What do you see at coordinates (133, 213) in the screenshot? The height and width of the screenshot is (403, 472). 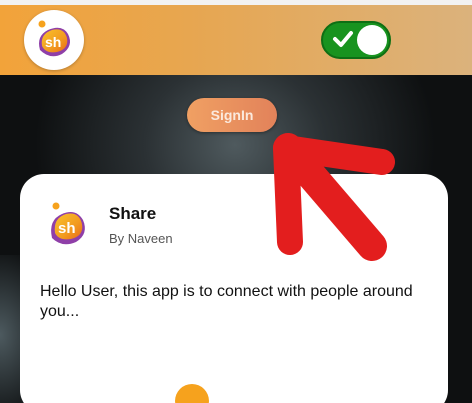 I see `card-title: Share` at bounding box center [133, 213].